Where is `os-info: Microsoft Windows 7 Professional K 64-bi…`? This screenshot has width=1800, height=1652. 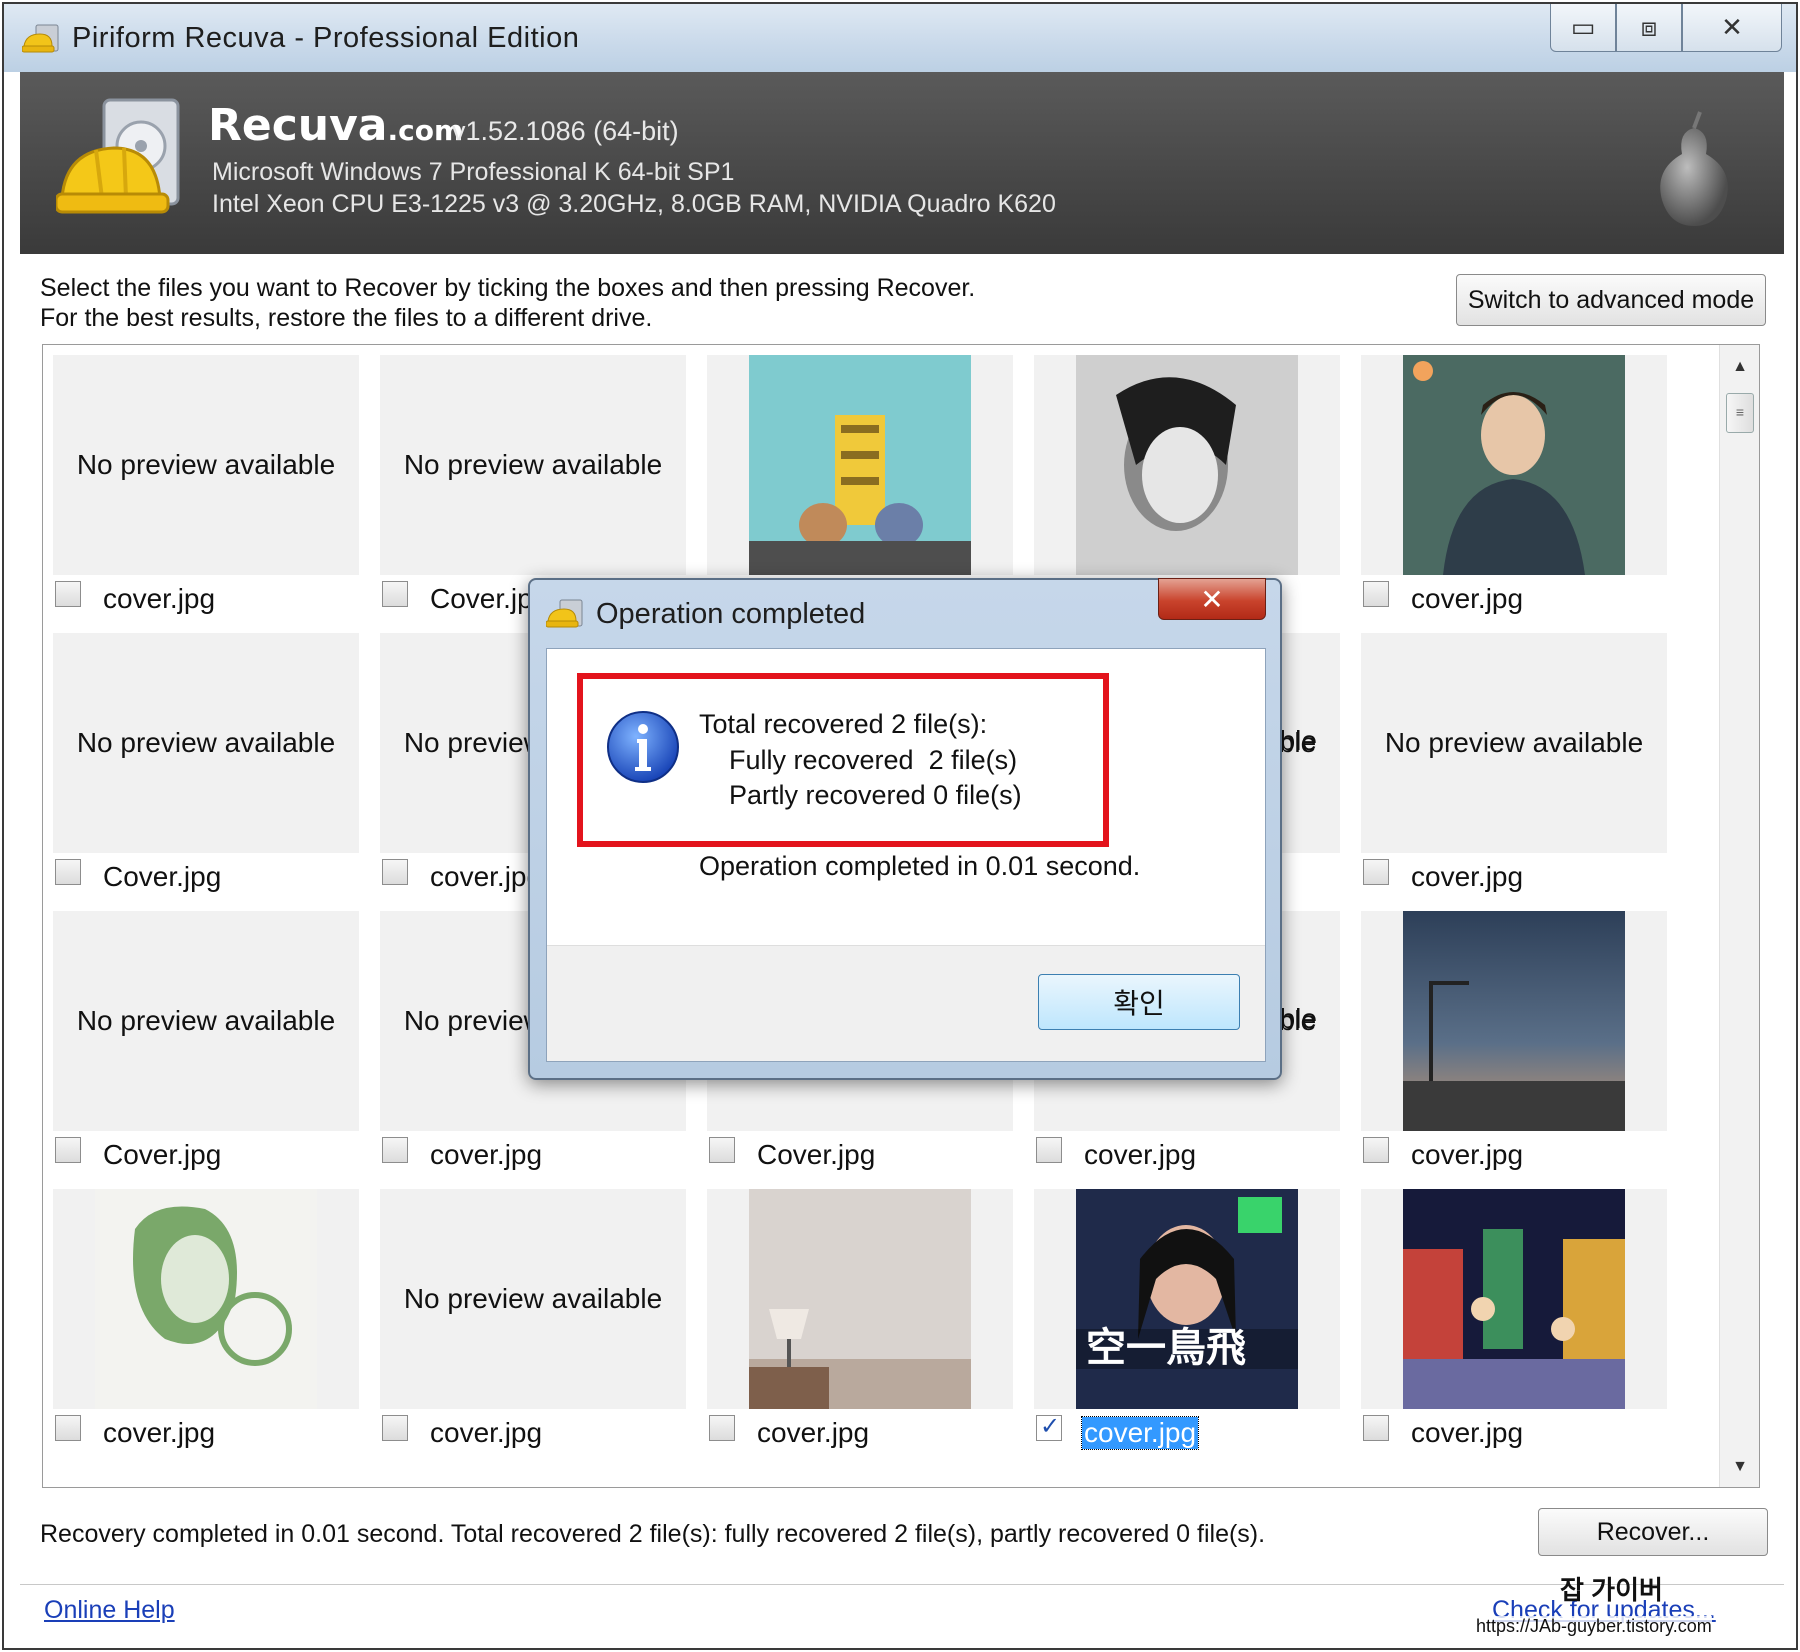 os-info: Microsoft Windows 7 Professional K 64-bi… is located at coordinates (473, 172).